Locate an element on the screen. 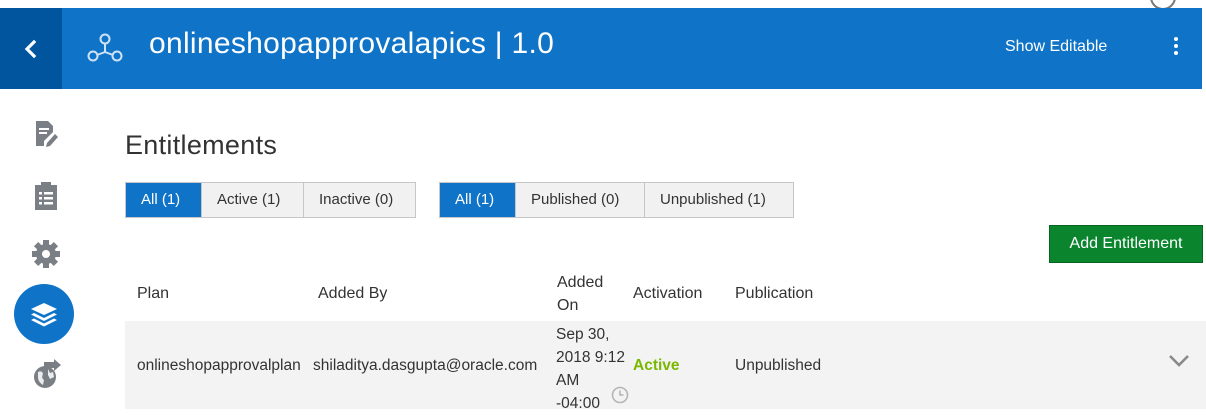 This screenshot has width=1206, height=415. top-strip is located at coordinates (603, 4).